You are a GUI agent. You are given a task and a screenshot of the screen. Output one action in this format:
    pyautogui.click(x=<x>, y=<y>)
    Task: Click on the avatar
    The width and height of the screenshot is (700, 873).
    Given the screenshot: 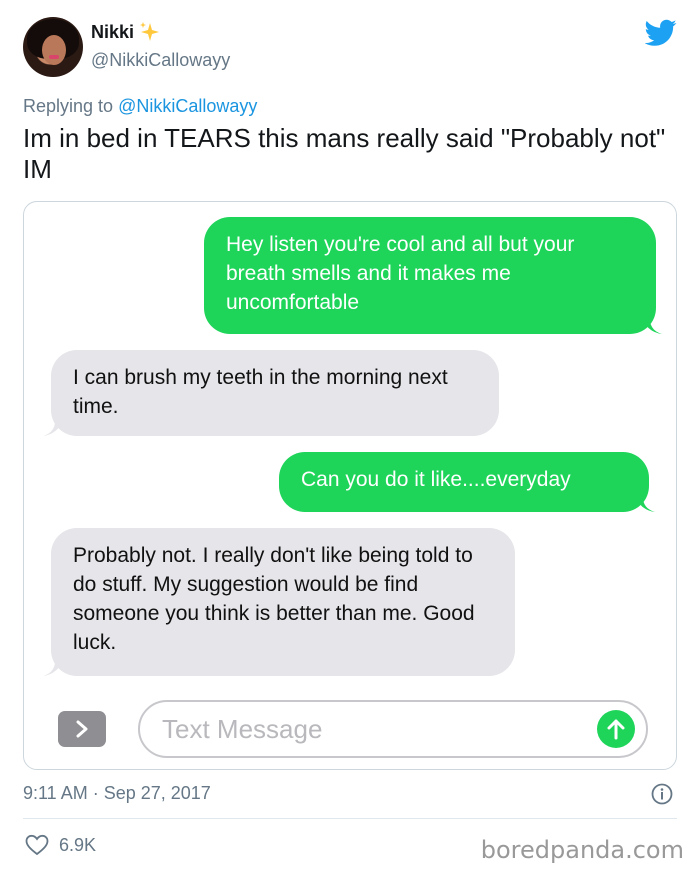 What is the action you would take?
    pyautogui.click(x=53, y=47)
    